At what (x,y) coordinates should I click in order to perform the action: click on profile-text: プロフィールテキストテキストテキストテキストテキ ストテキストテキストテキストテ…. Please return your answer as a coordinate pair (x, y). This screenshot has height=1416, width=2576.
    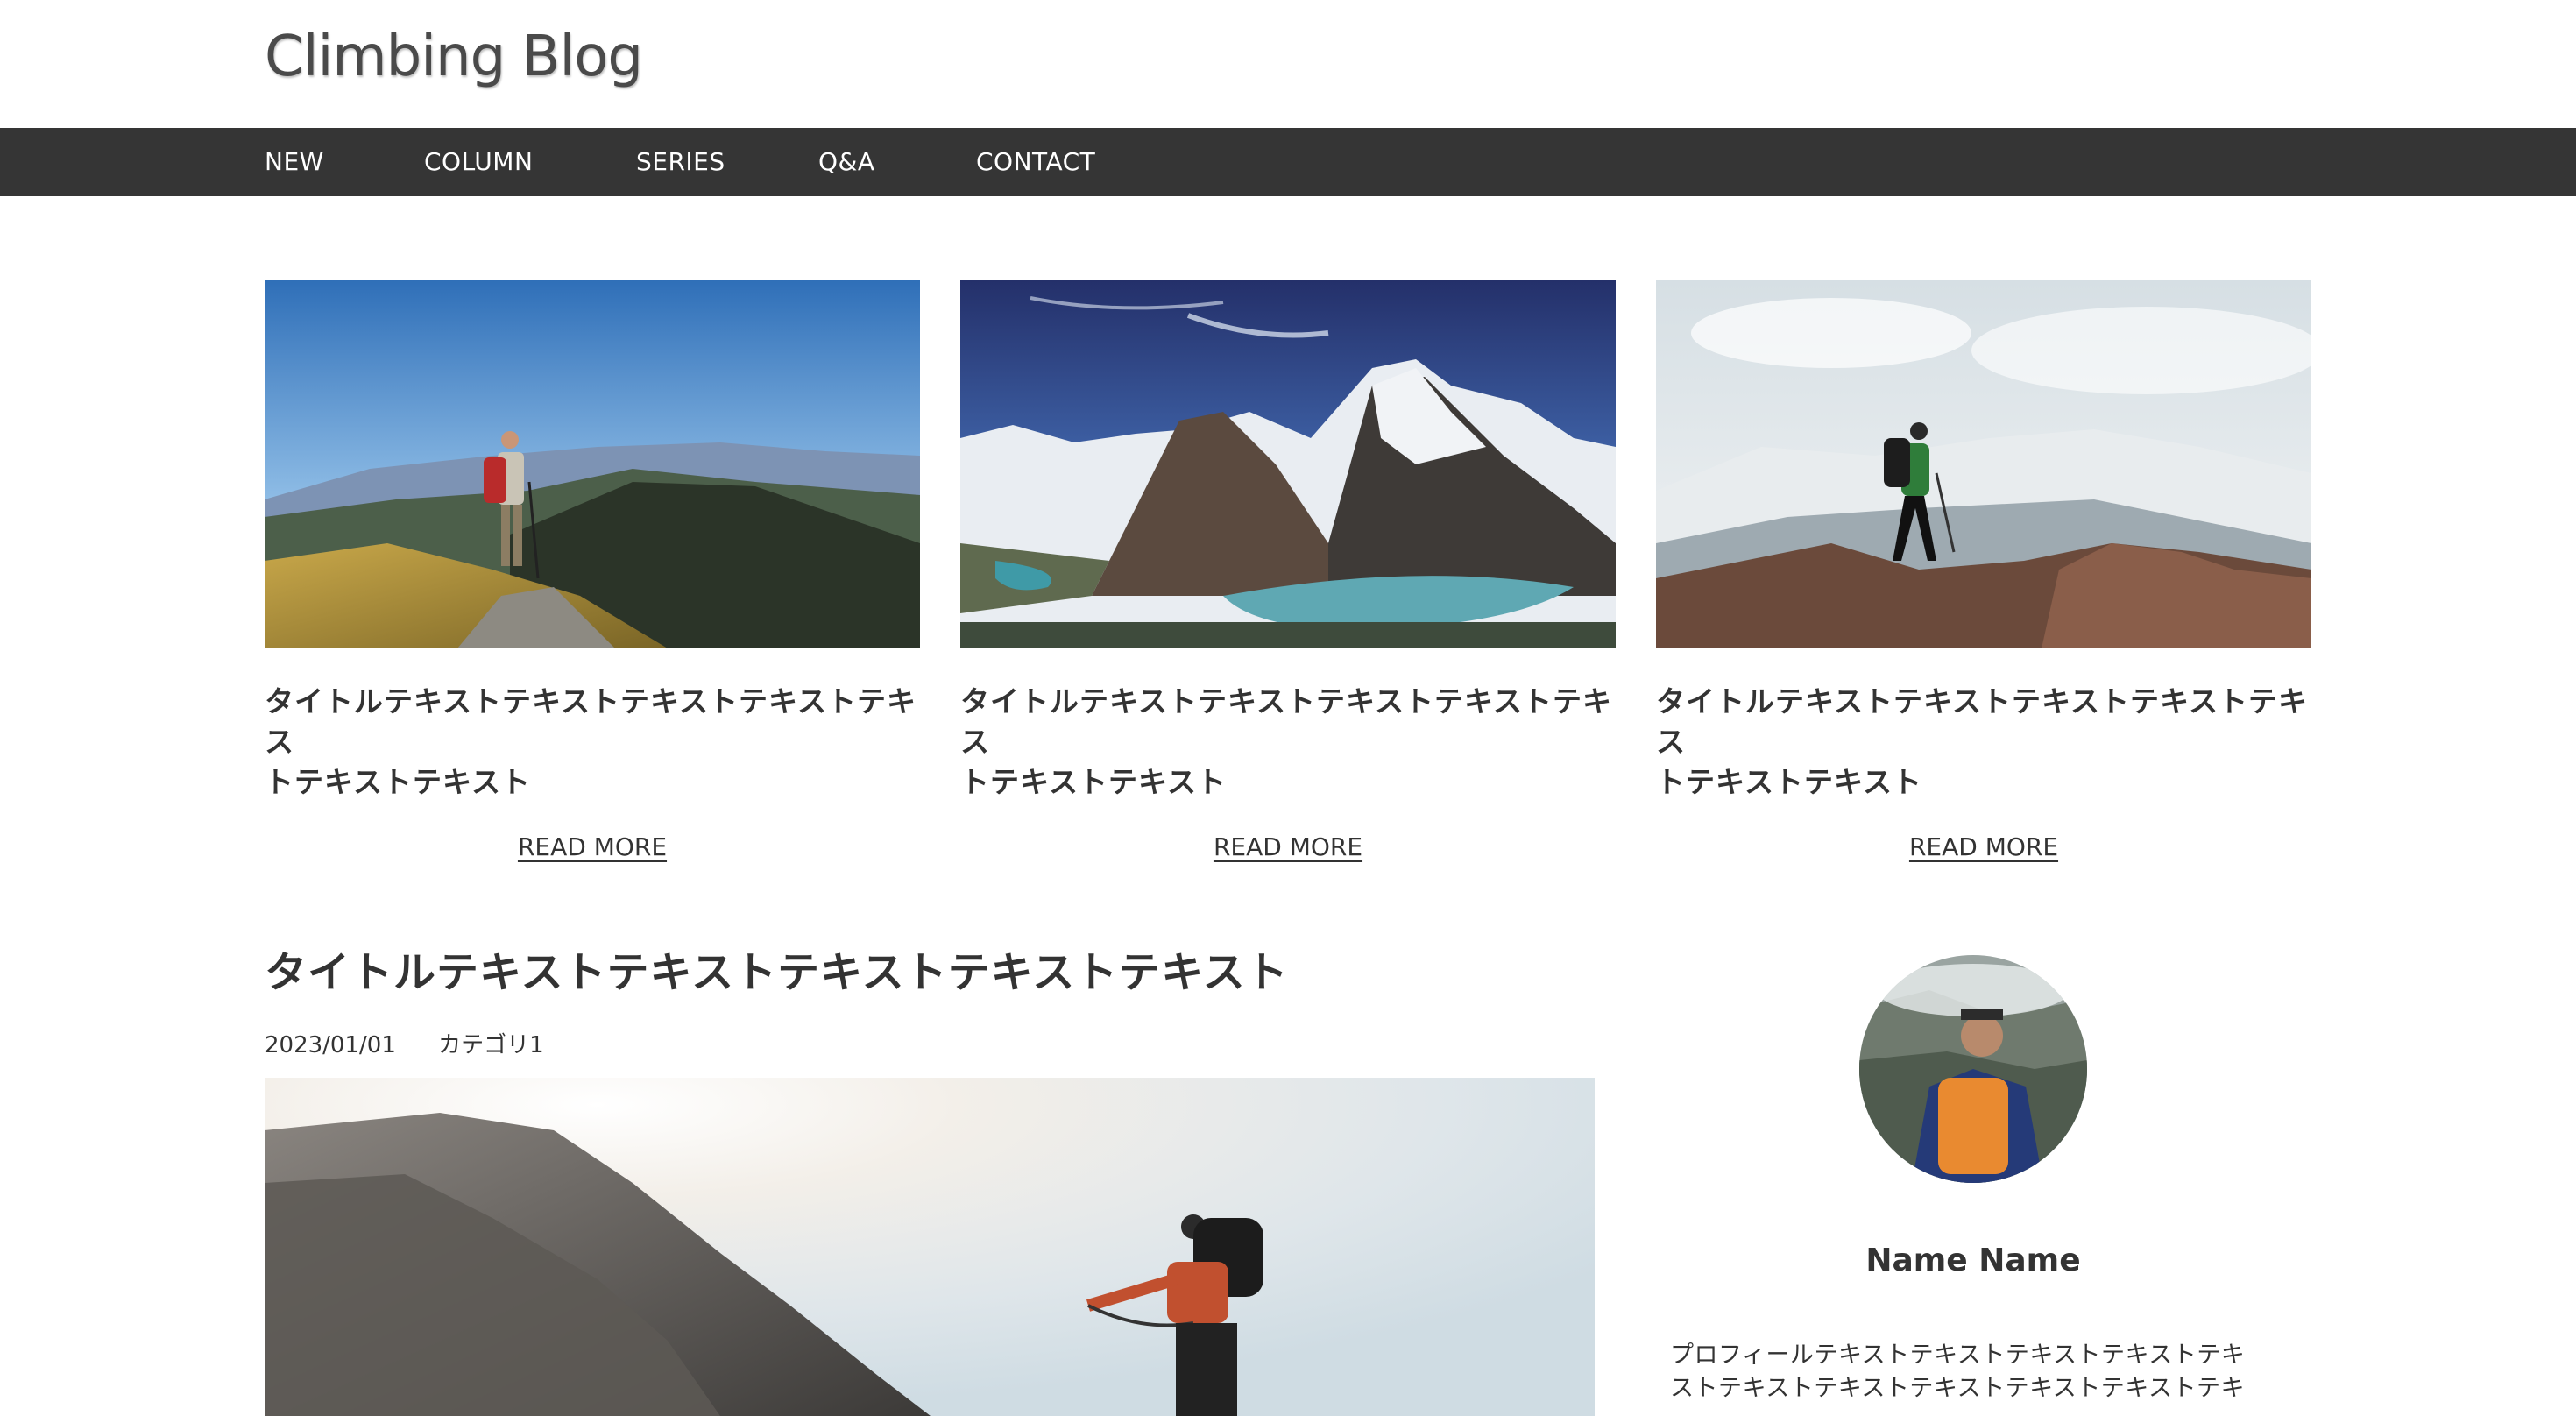
    Looking at the image, I should click on (1976, 1372).